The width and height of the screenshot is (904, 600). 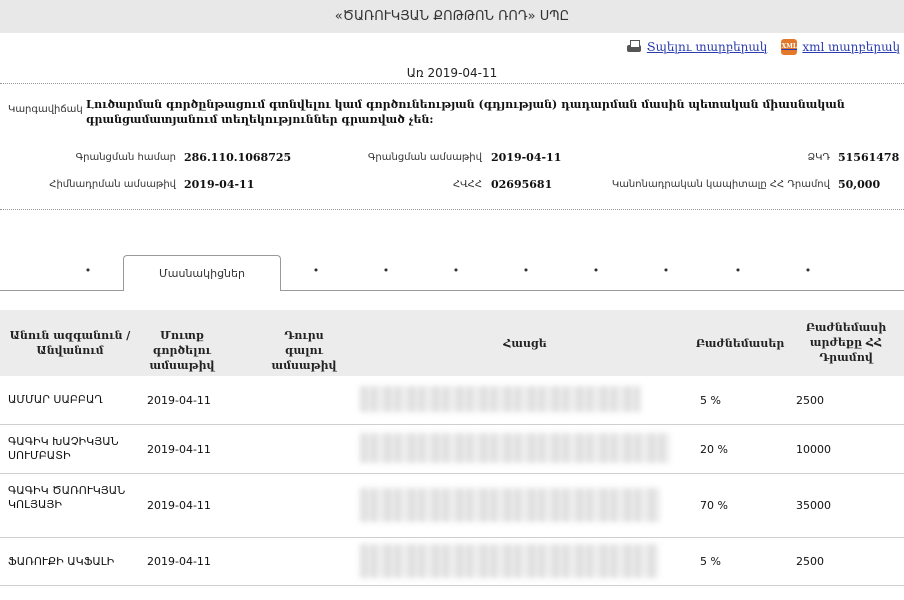 What do you see at coordinates (596, 271) in the screenshot?
I see `tab-7: •` at bounding box center [596, 271].